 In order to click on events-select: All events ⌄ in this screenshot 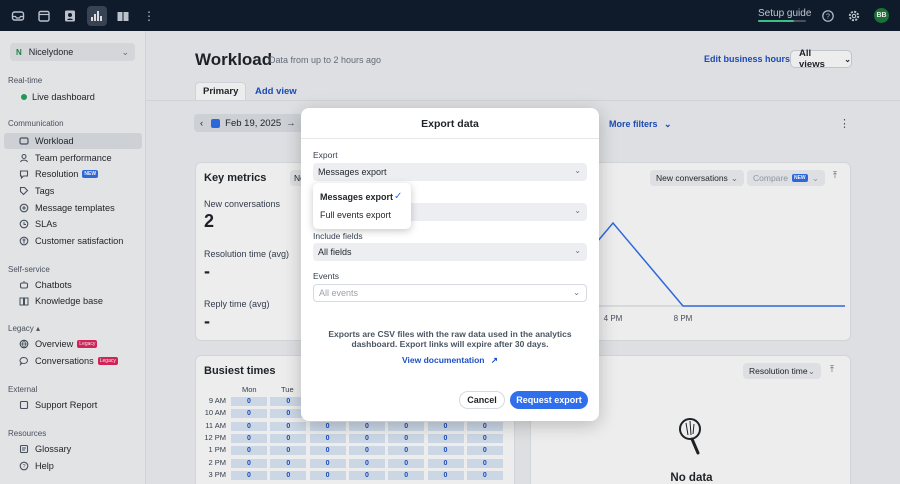, I will do `click(450, 293)`.